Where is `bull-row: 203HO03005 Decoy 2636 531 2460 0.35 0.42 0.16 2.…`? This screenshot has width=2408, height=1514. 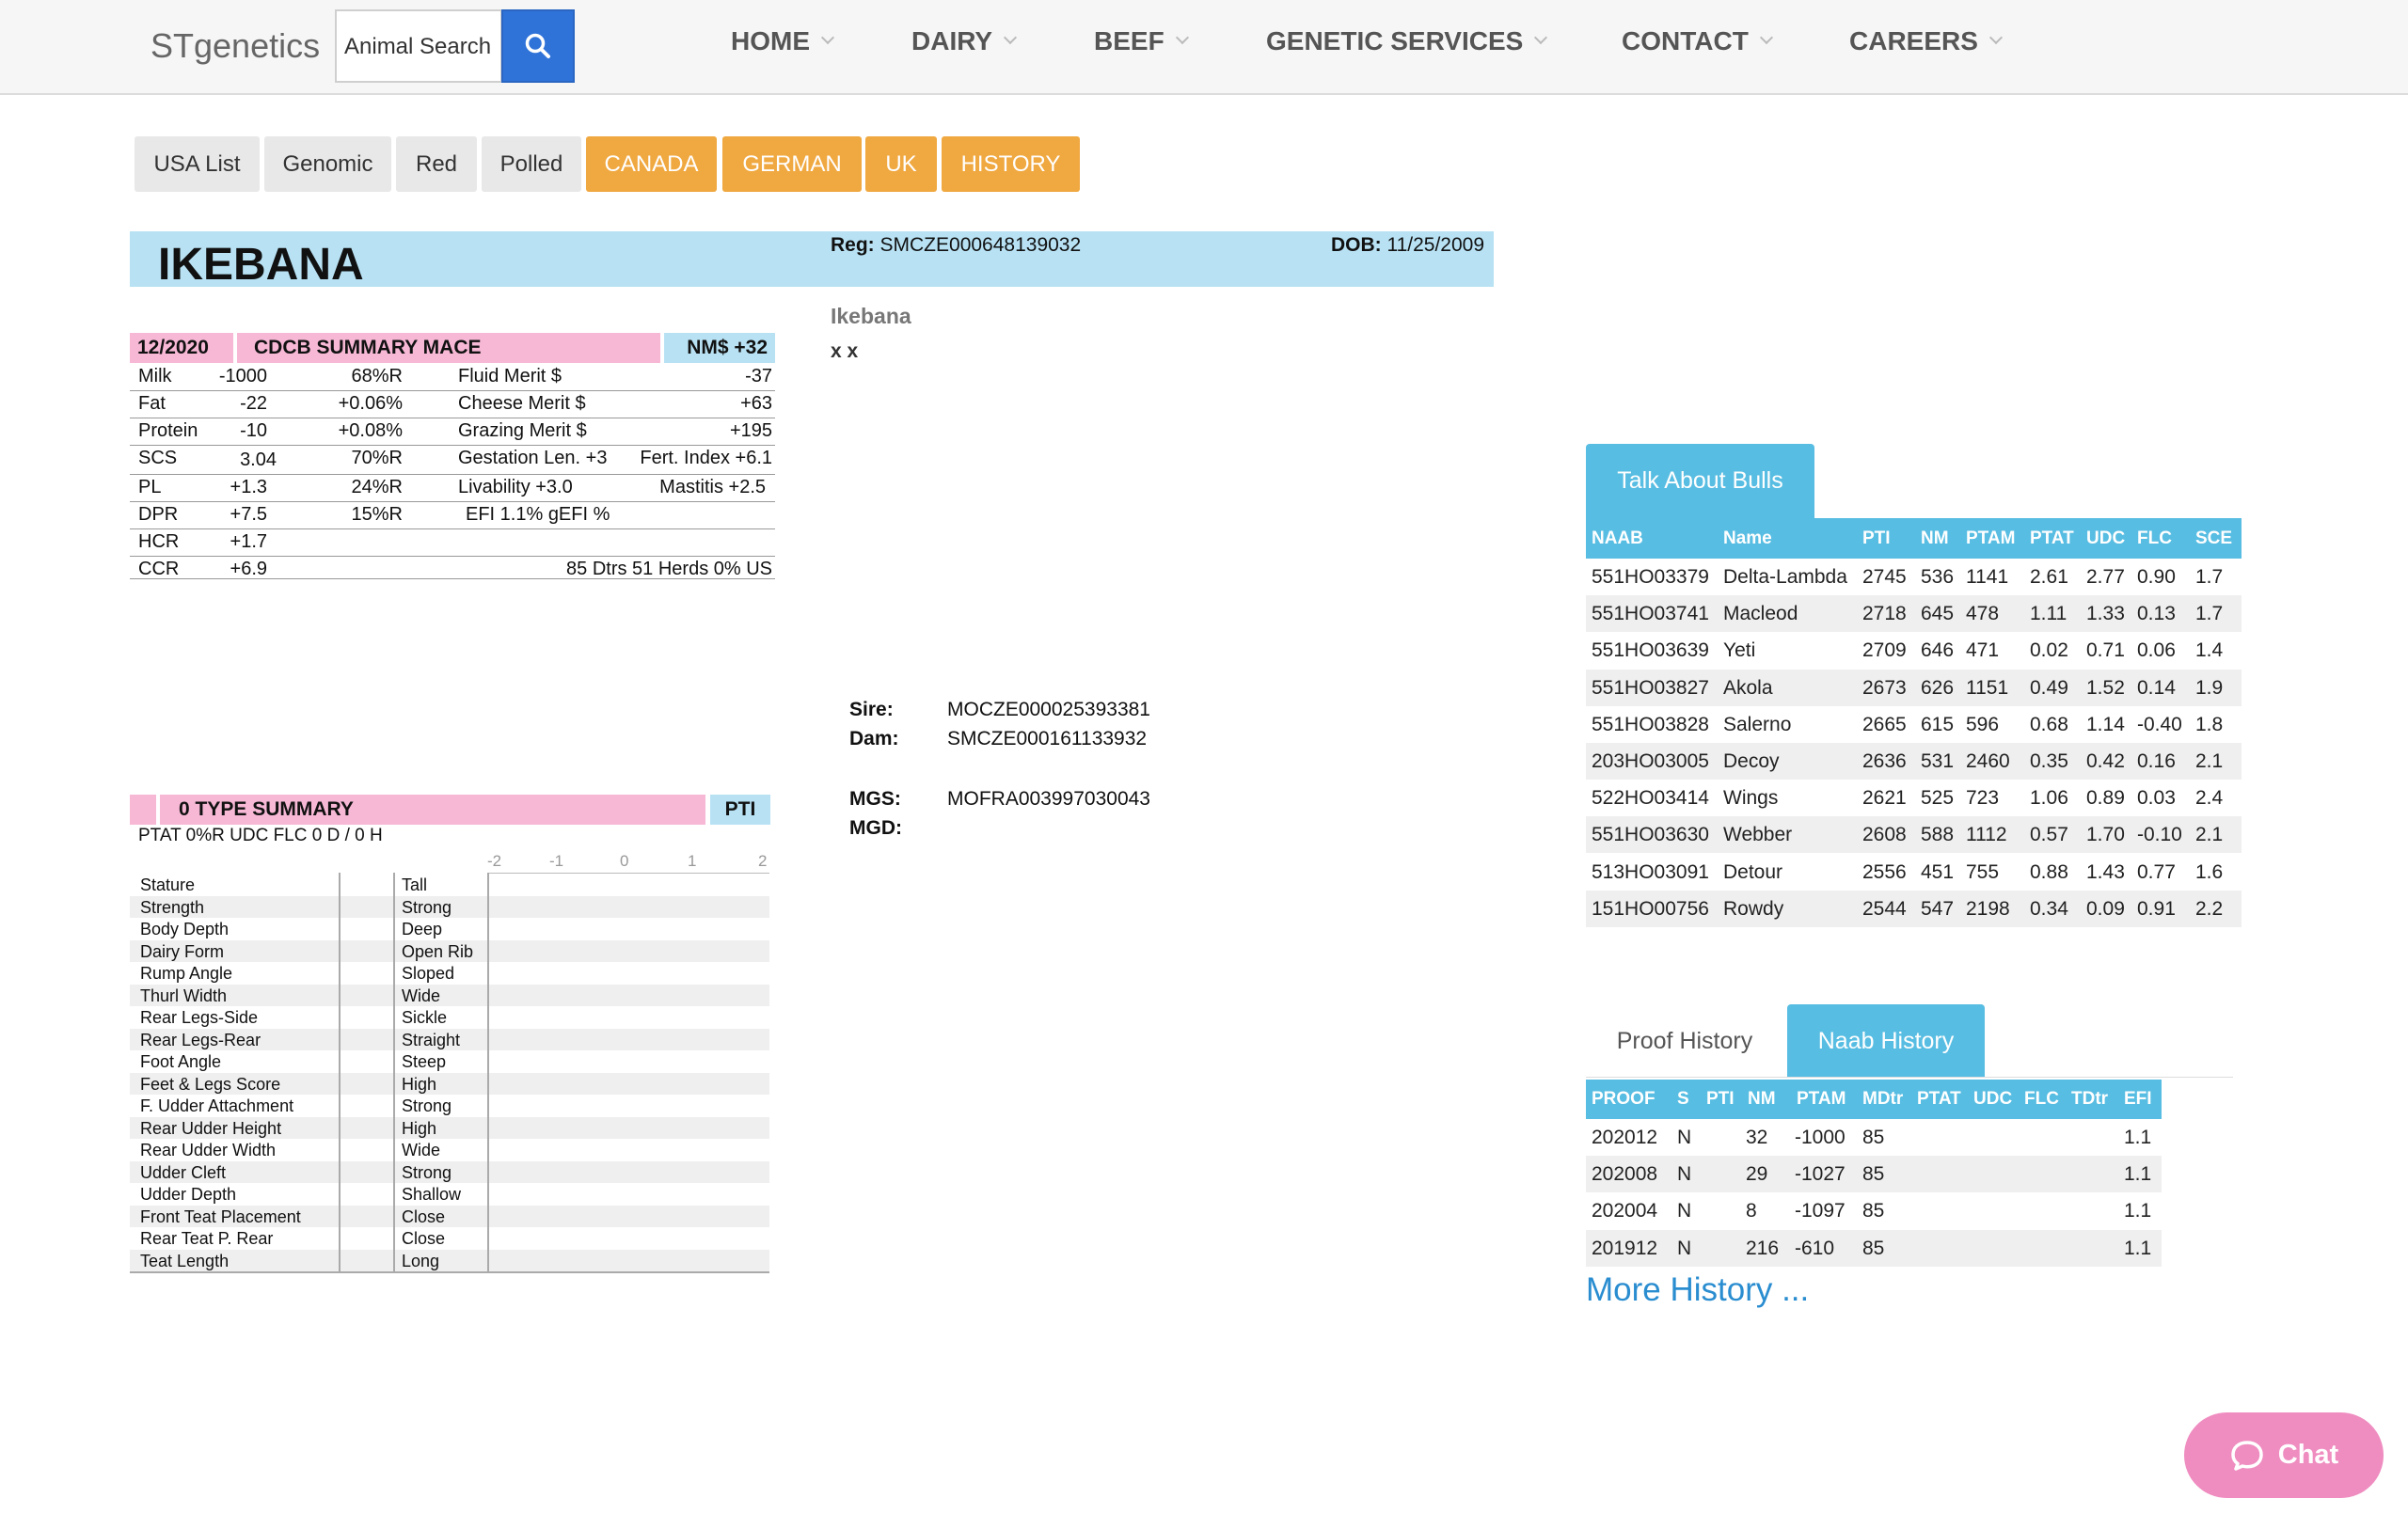 bull-row: 203HO03005 Decoy 2636 531 2460 0.35 0.42 0.16 2.… is located at coordinates (1914, 761).